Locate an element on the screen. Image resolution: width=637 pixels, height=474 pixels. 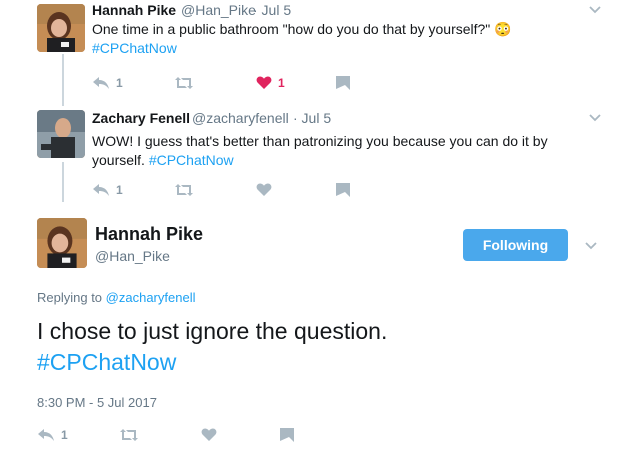
emoji: 😳 is located at coordinates (503, 29).